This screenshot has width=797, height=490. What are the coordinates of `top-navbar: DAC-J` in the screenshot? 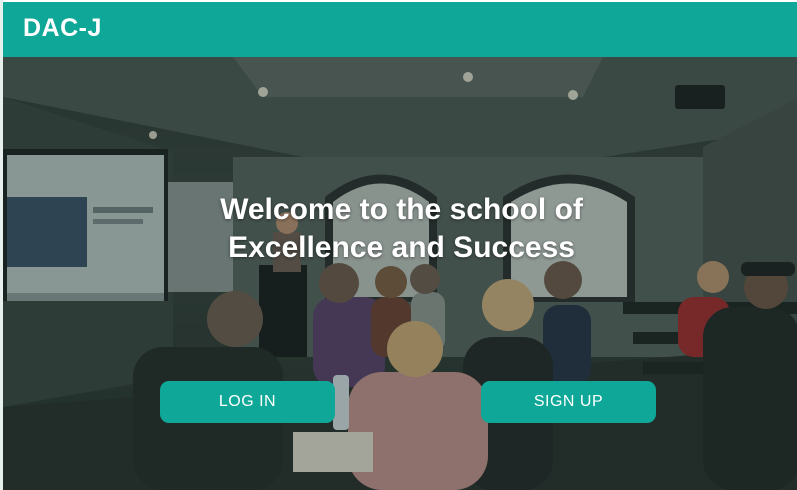 It's located at (400, 28).